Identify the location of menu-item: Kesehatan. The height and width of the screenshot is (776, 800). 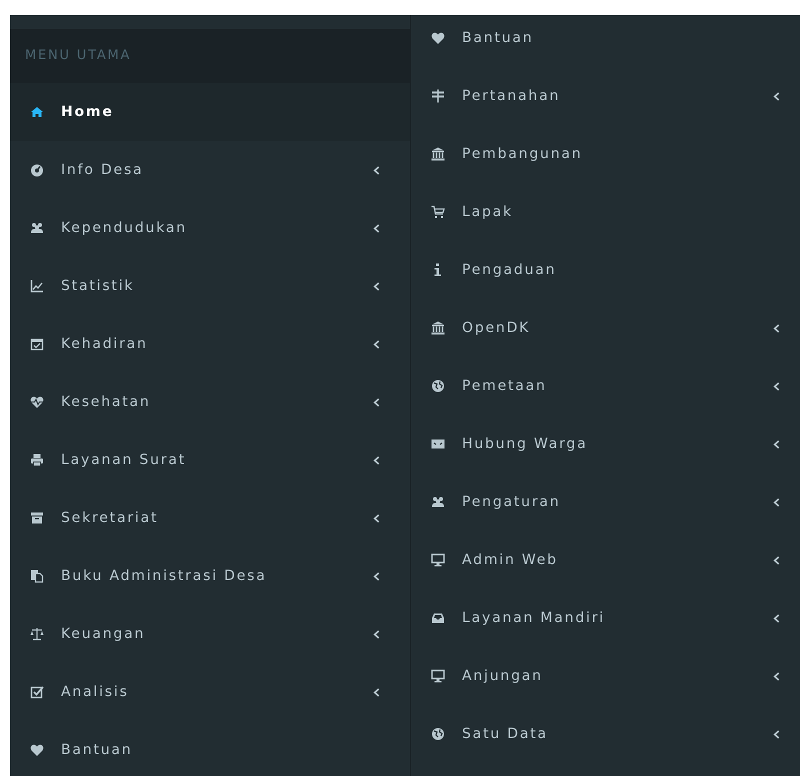
(210, 402).